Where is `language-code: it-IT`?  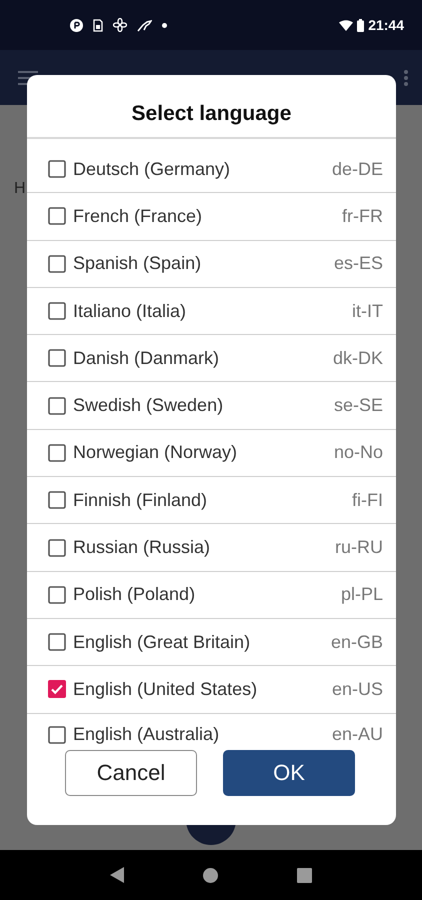 language-code: it-IT is located at coordinates (367, 311).